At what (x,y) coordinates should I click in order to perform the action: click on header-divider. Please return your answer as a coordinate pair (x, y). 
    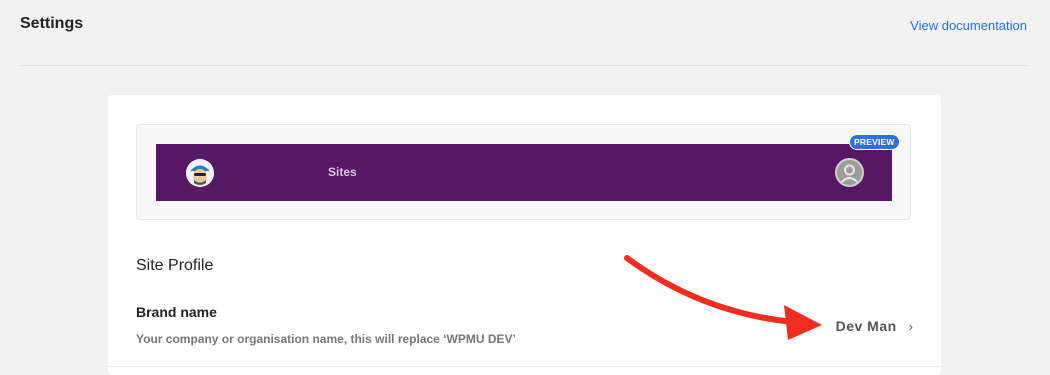
    Looking at the image, I should click on (524, 65).